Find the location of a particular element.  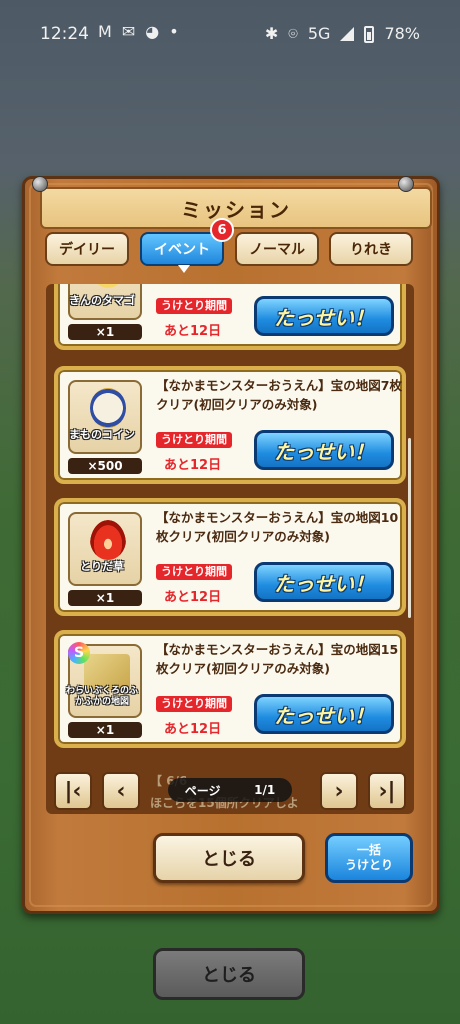

battery-icon is located at coordinates (369, 34).